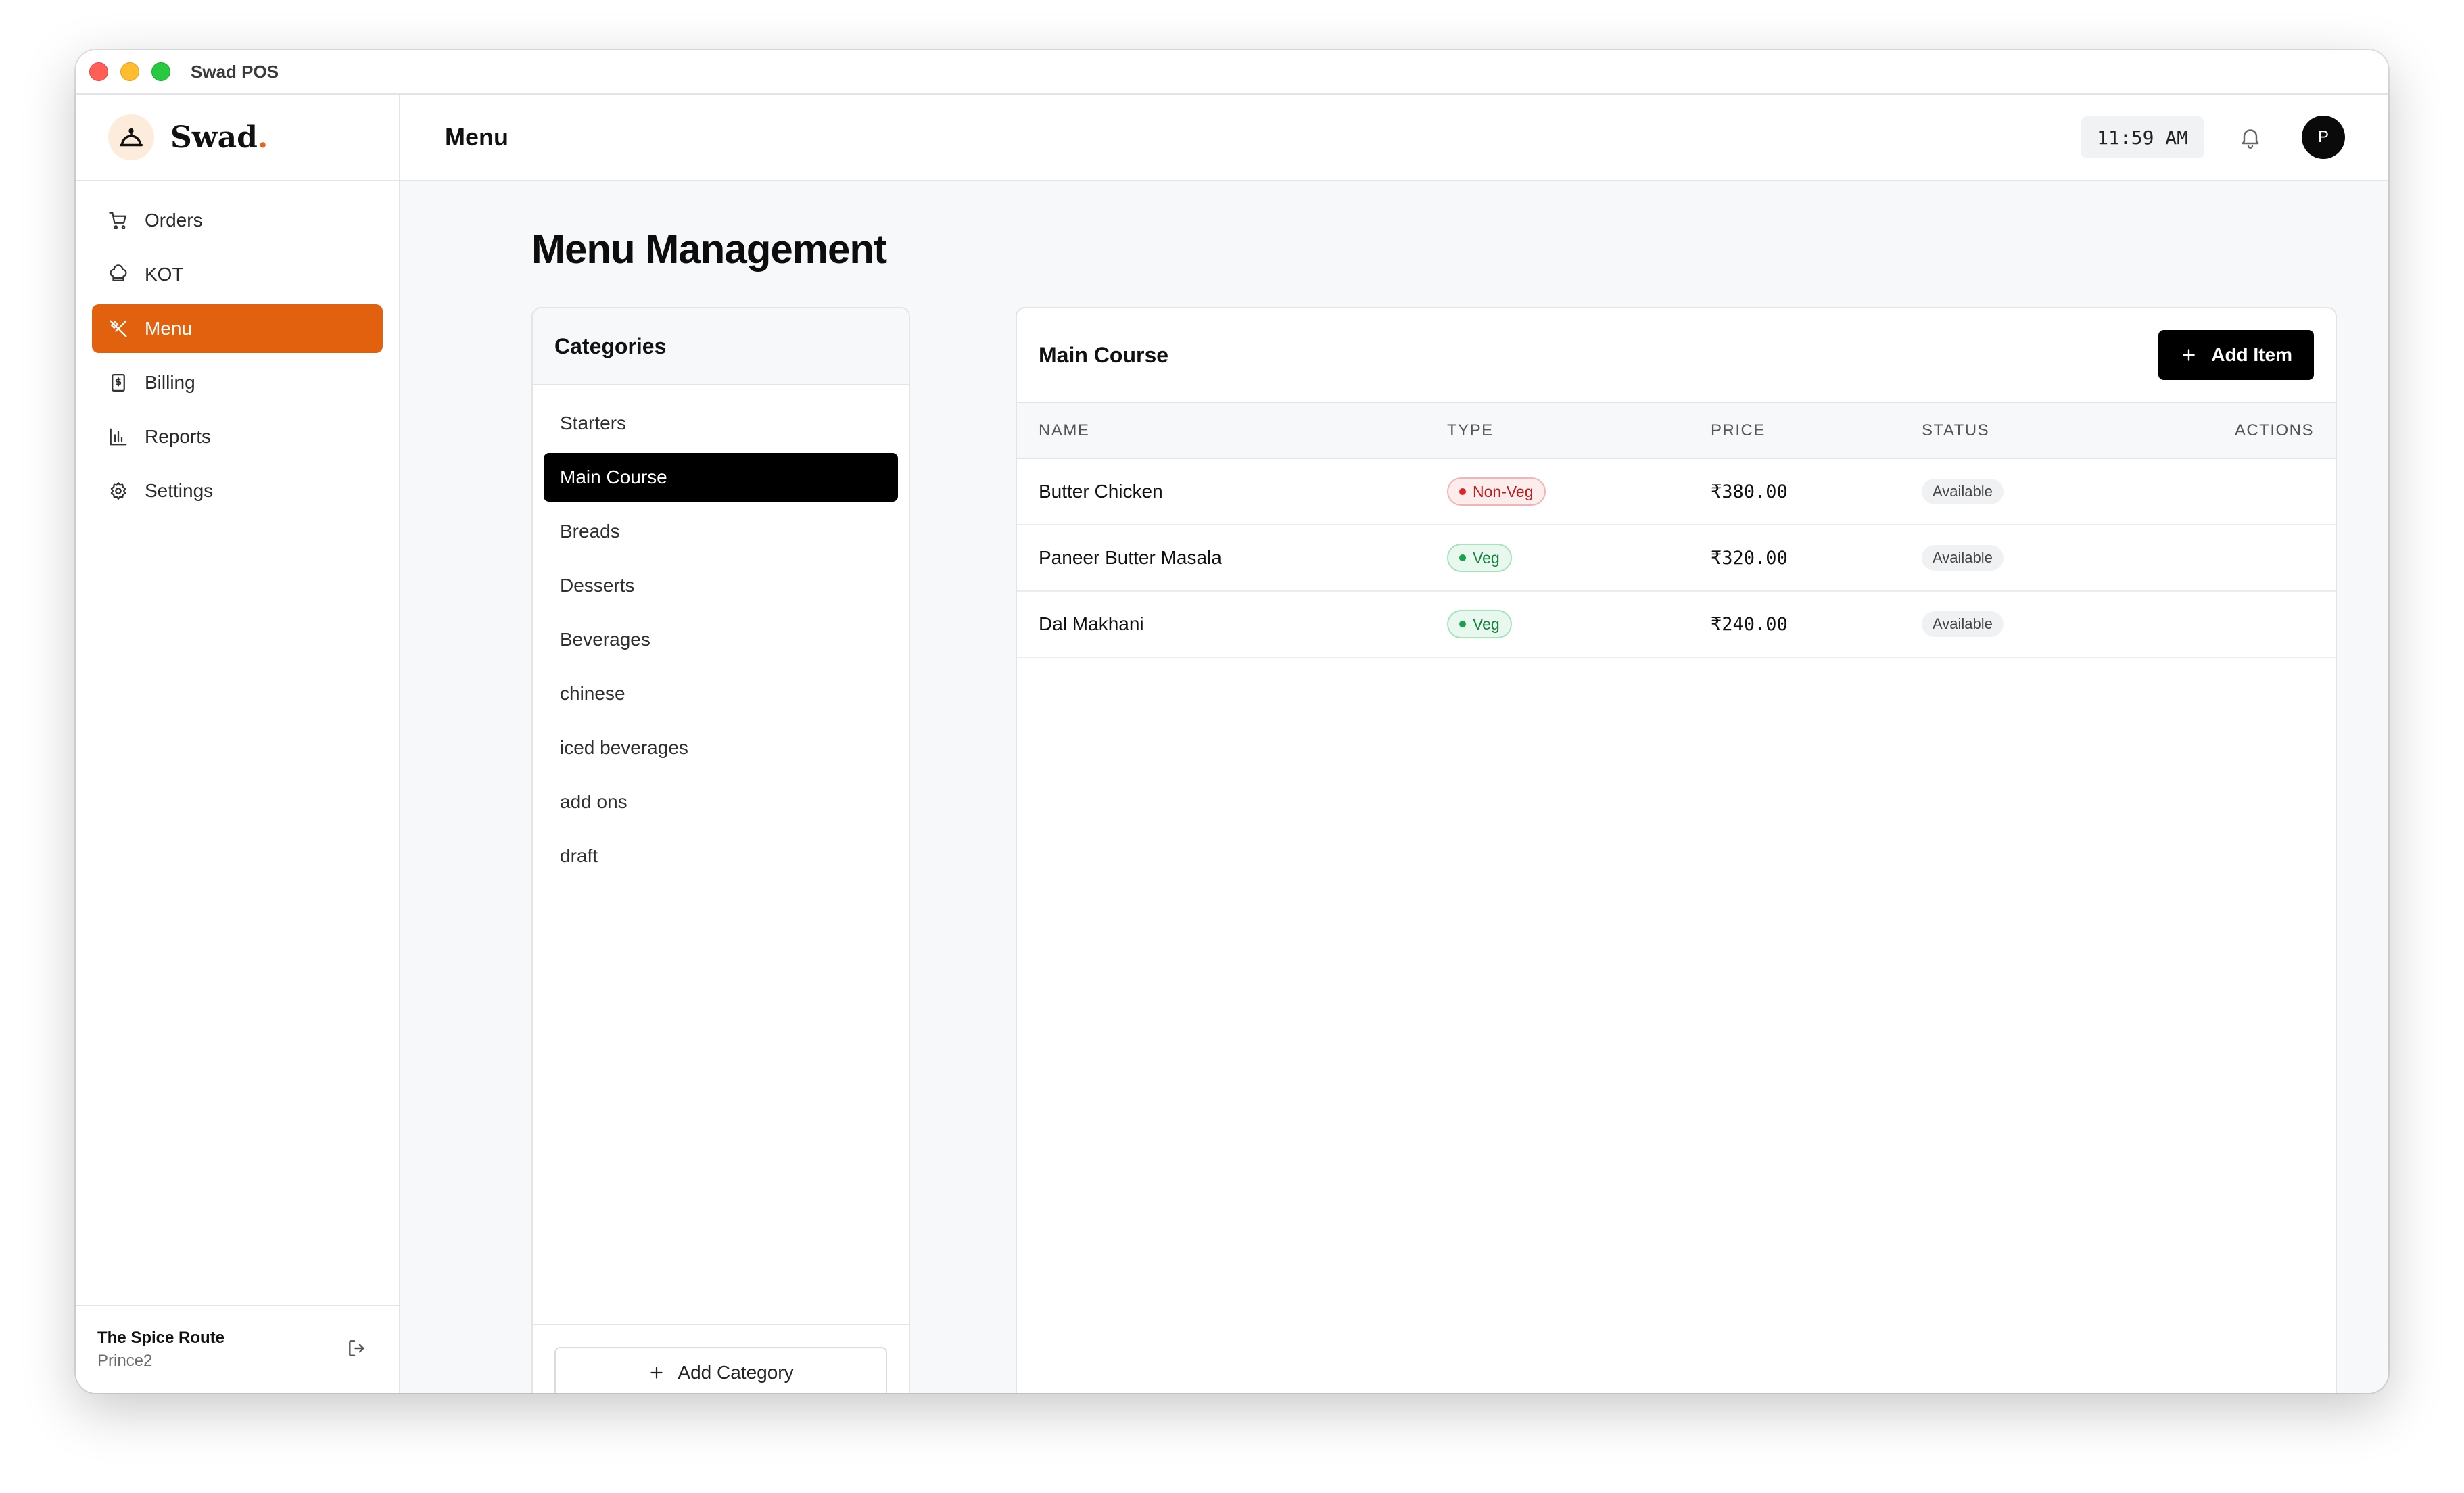 The height and width of the screenshot is (1493, 2464). What do you see at coordinates (2323, 137) in the screenshot?
I see `avatar: P` at bounding box center [2323, 137].